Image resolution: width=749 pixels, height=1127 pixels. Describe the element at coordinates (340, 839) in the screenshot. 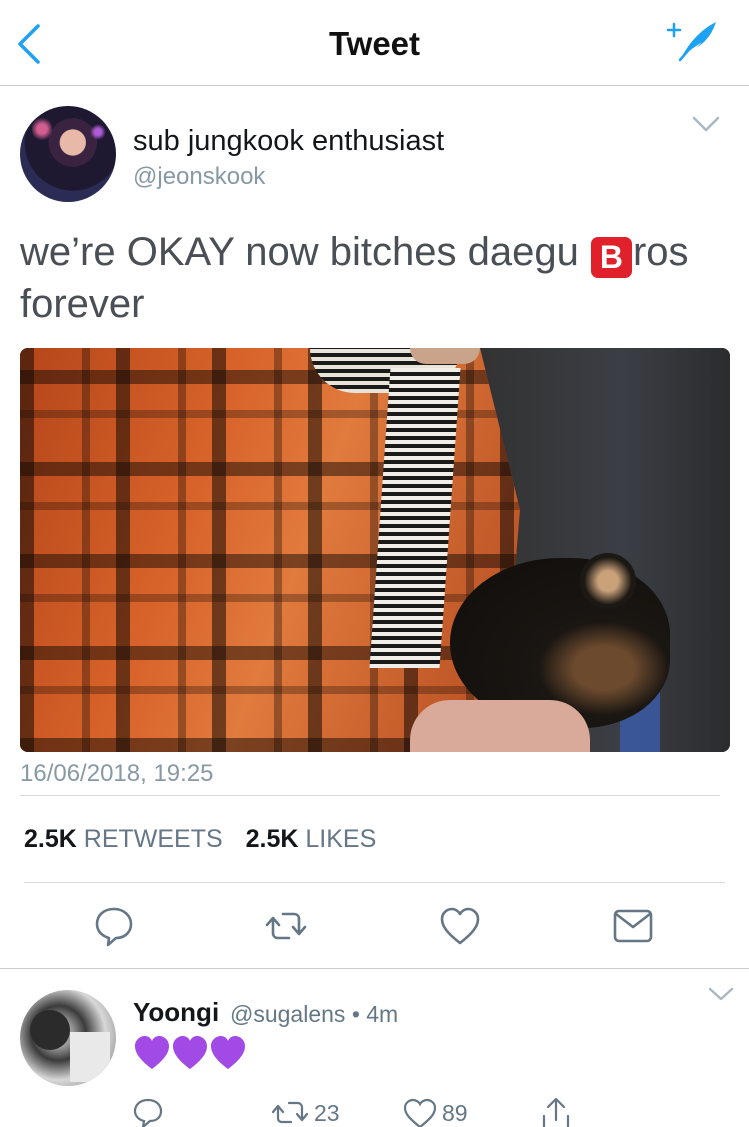

I see `likes-label: LIKES` at that location.